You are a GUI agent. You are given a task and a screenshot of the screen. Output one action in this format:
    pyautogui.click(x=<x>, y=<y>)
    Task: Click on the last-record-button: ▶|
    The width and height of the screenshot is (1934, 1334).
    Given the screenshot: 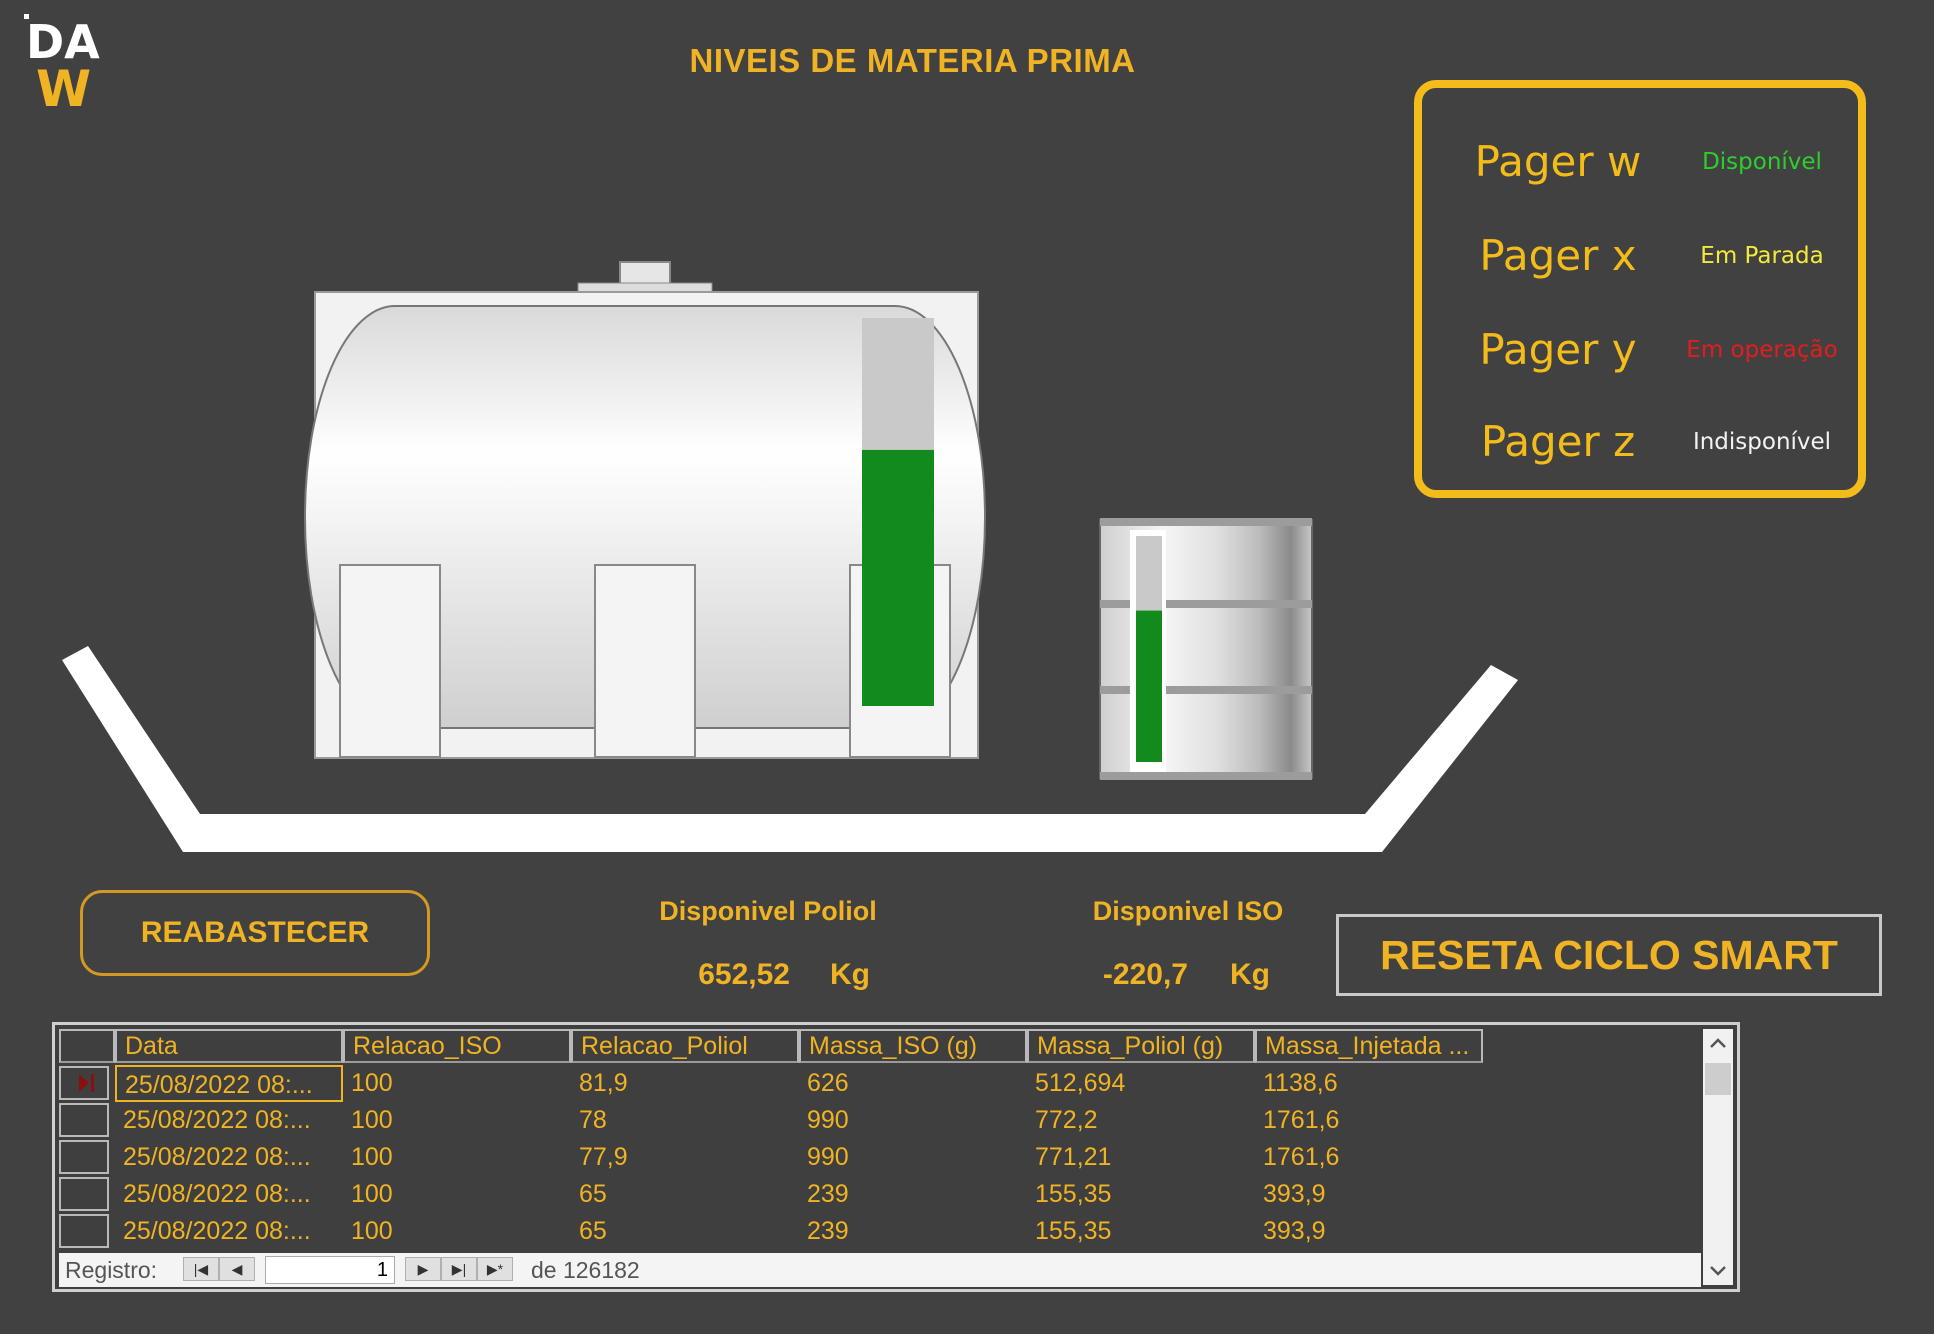 What is the action you would take?
    pyautogui.click(x=459, y=1269)
    